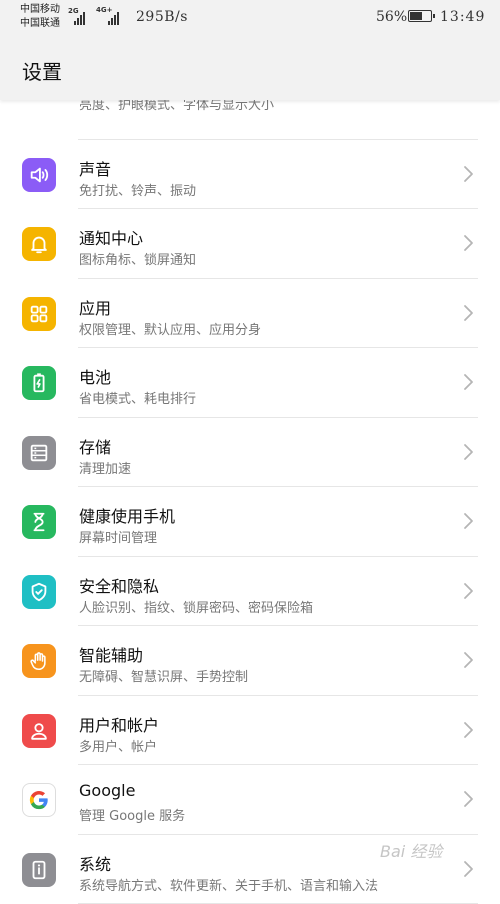 This screenshot has width=500, height=904. What do you see at coordinates (119, 724) in the screenshot?
I see `settings-item-title: 用户和帐户` at bounding box center [119, 724].